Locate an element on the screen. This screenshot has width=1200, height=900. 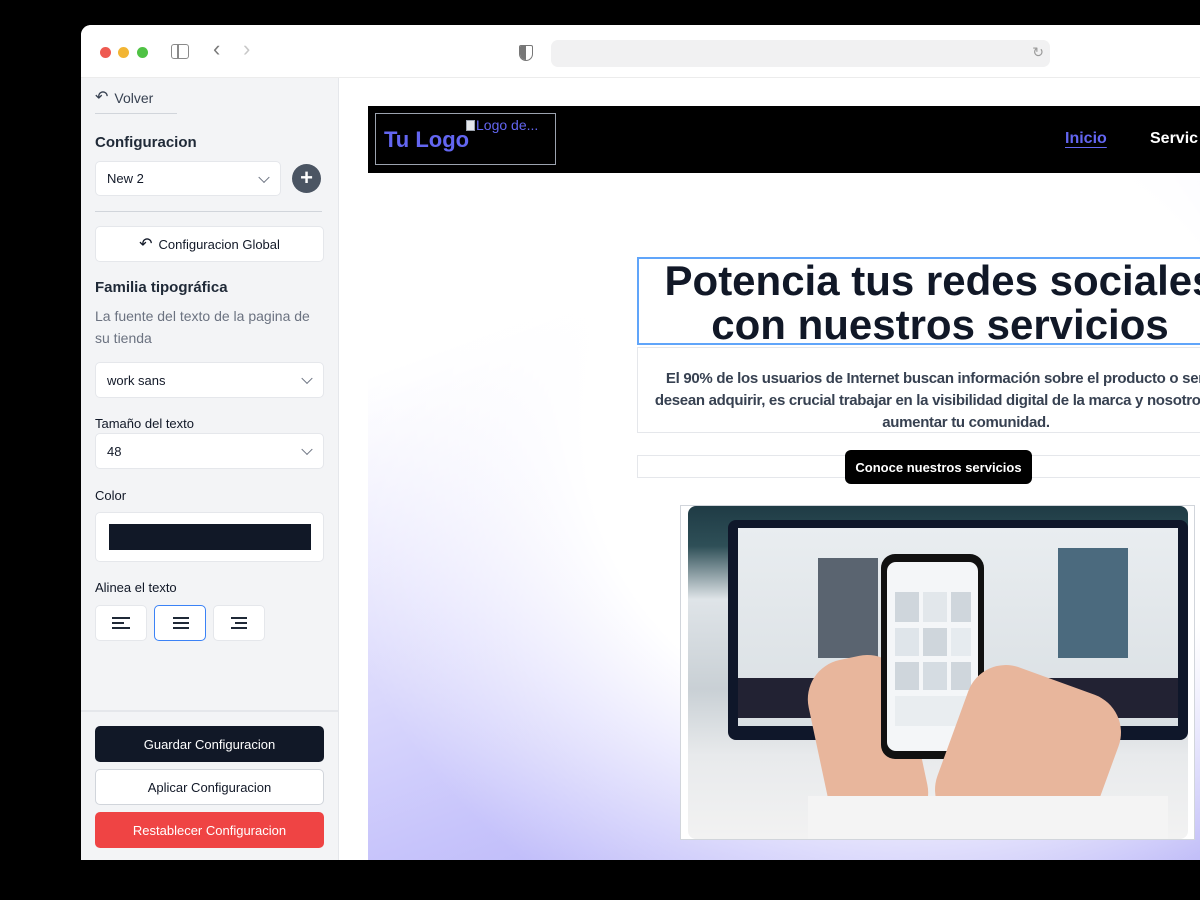
minimize-window-button is located at coordinates (123, 52).